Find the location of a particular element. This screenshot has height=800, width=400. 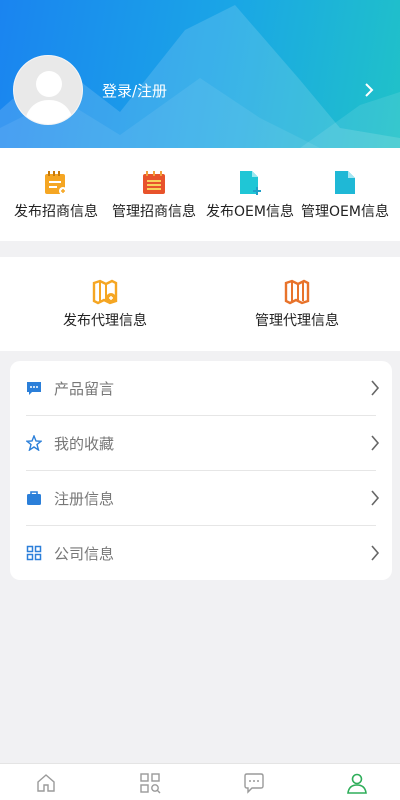

tab-chat is located at coordinates (254, 783).